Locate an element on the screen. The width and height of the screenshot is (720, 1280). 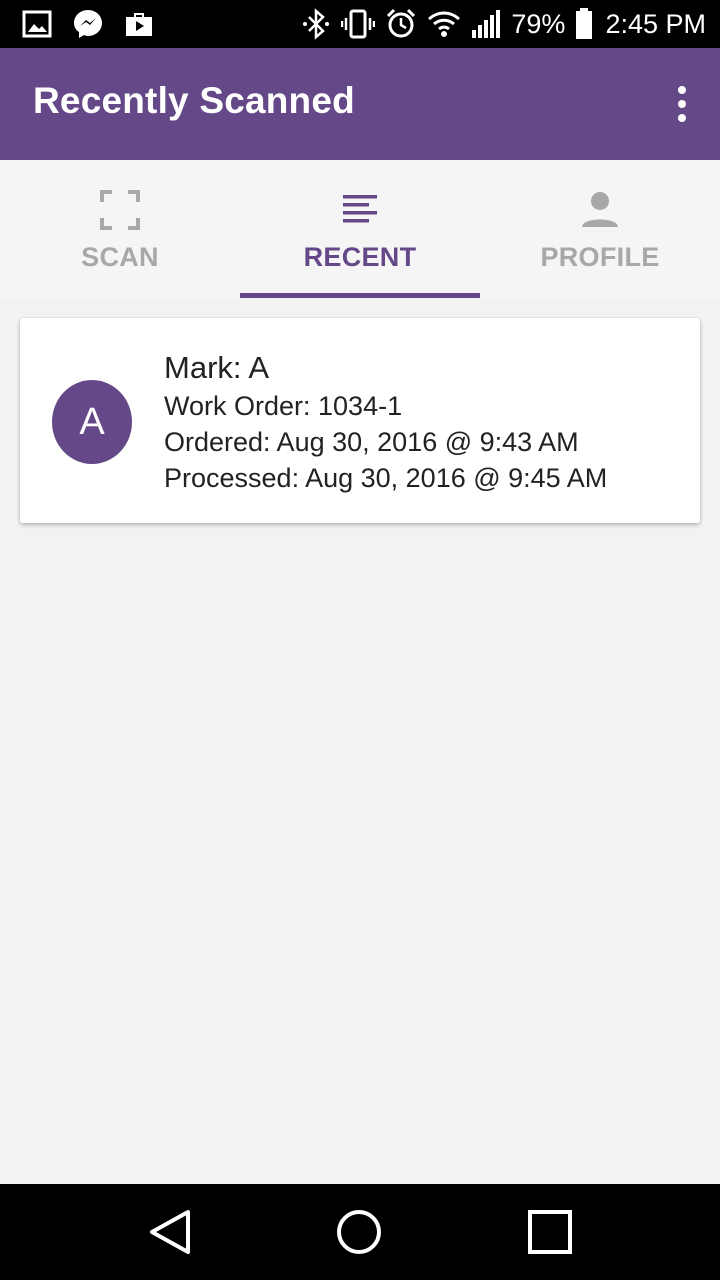
home-icon is located at coordinates (359, 1232).